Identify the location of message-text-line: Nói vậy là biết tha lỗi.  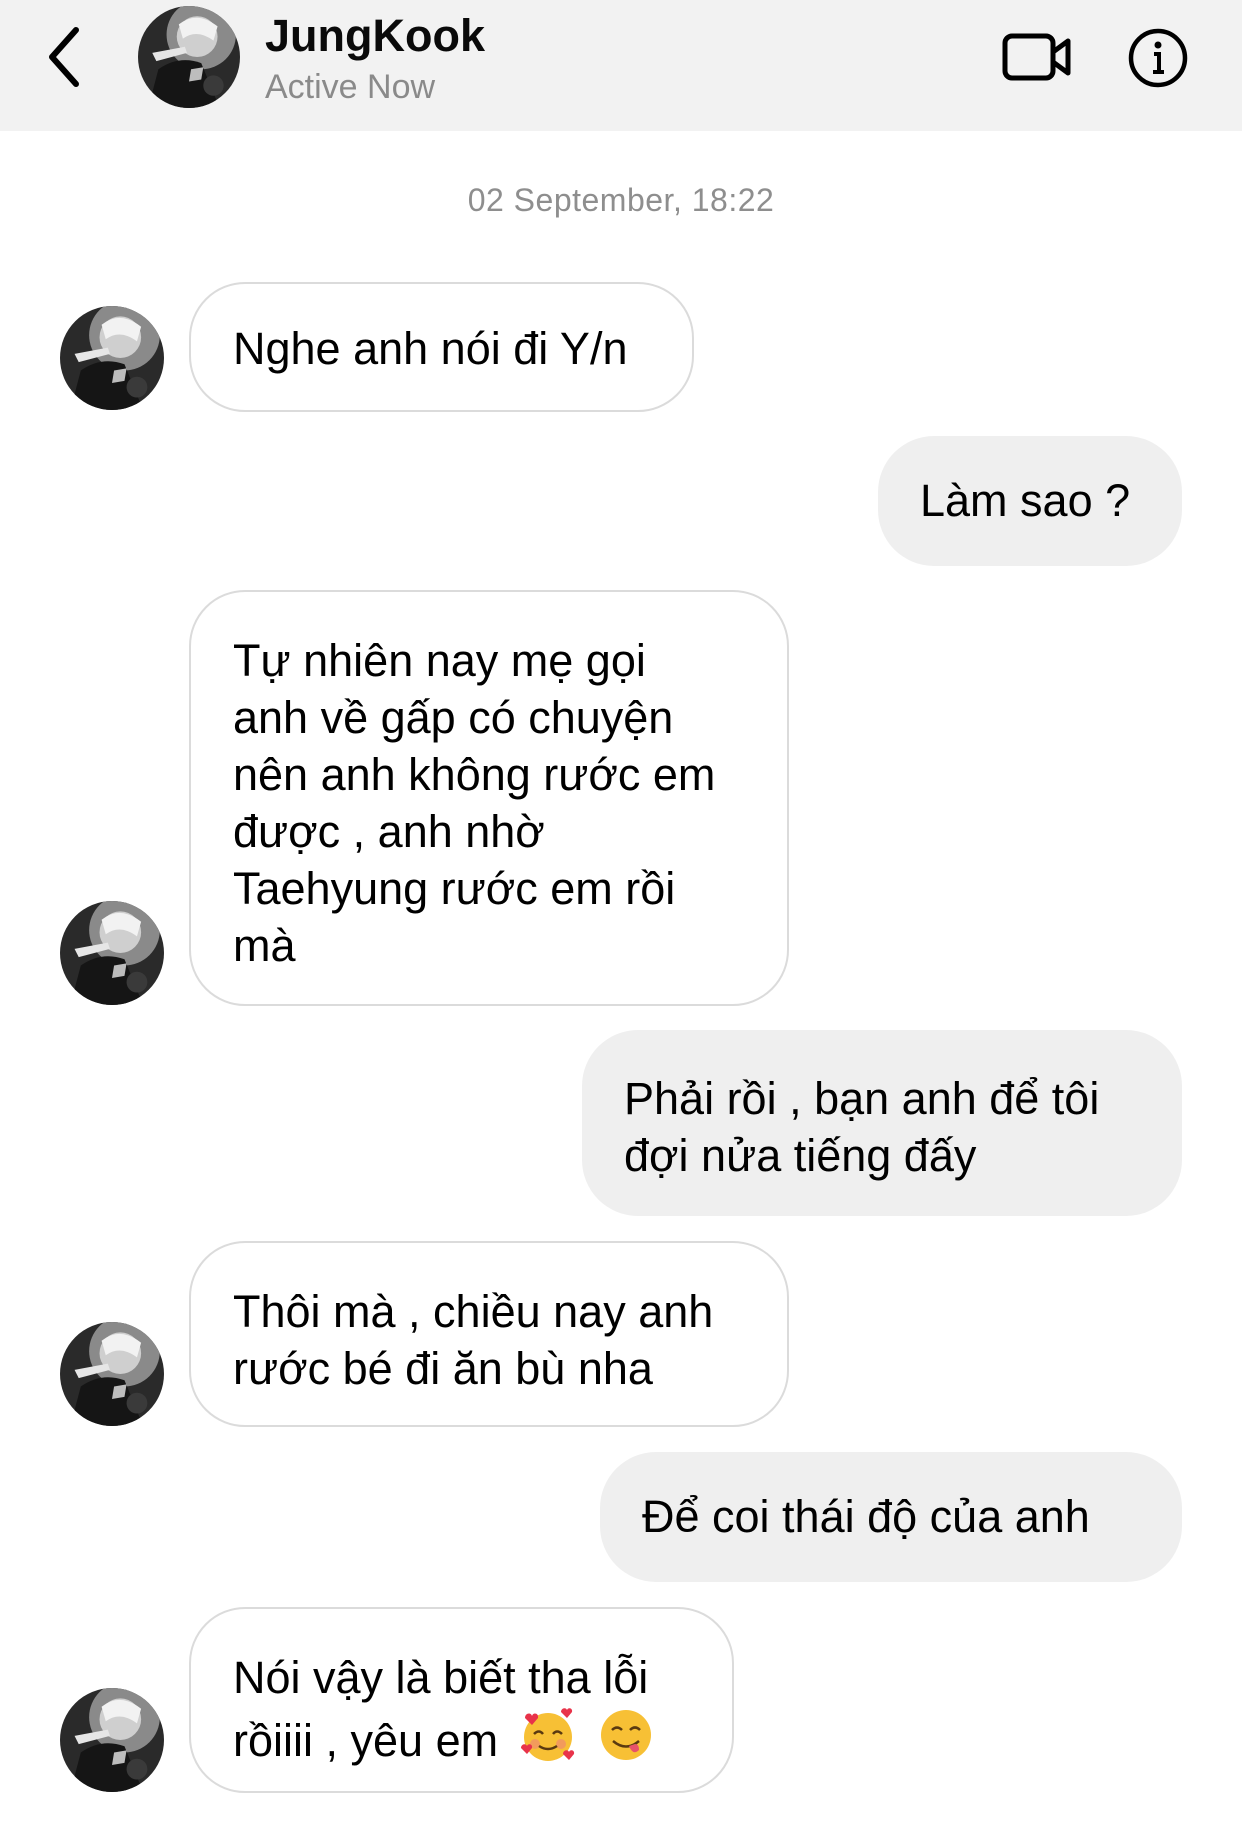
(441, 1677).